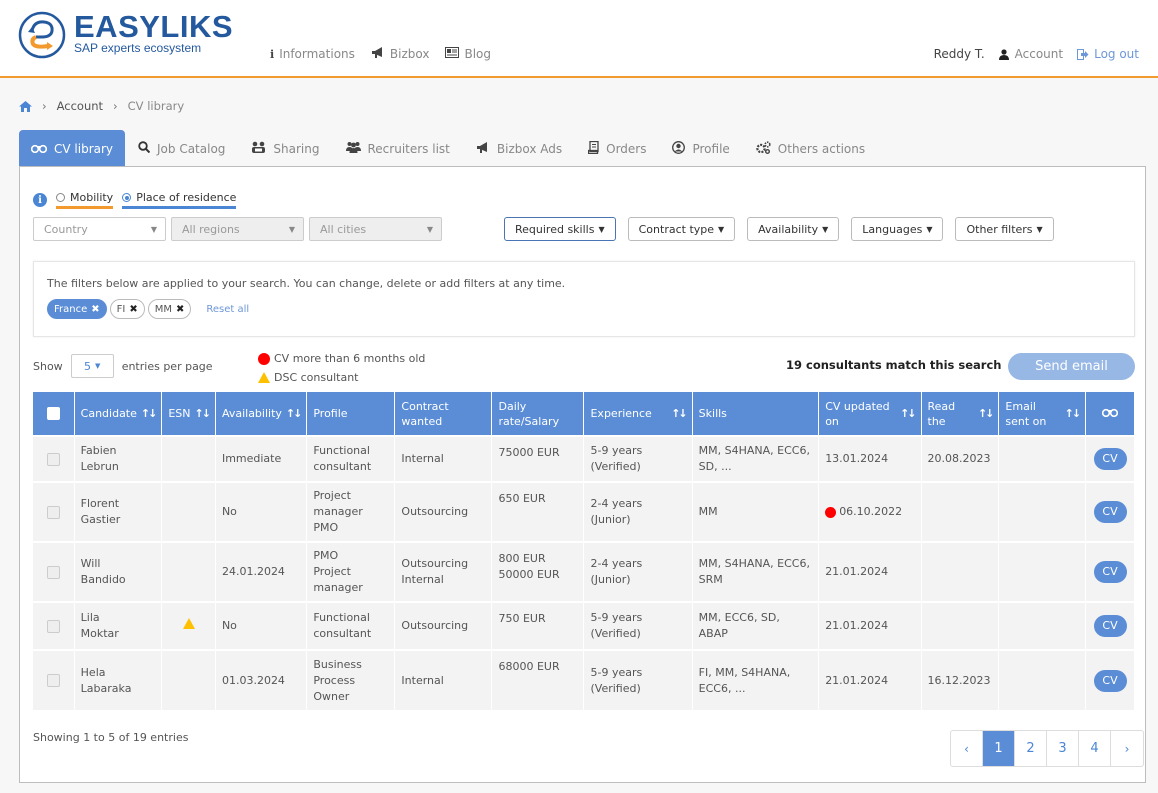  What do you see at coordinates (560, 229) in the screenshot?
I see `required-skills-button: Required skills ▼` at bounding box center [560, 229].